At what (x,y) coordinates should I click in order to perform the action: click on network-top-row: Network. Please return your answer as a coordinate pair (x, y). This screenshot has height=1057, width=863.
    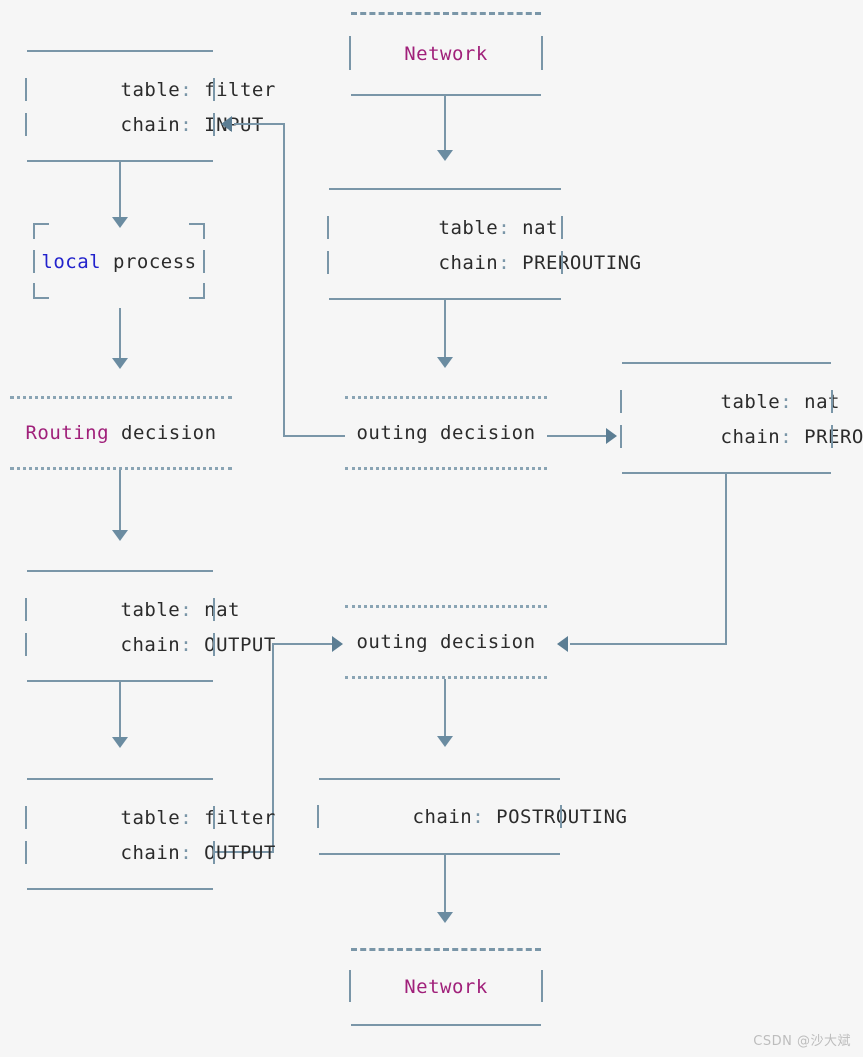
    Looking at the image, I should click on (446, 54).